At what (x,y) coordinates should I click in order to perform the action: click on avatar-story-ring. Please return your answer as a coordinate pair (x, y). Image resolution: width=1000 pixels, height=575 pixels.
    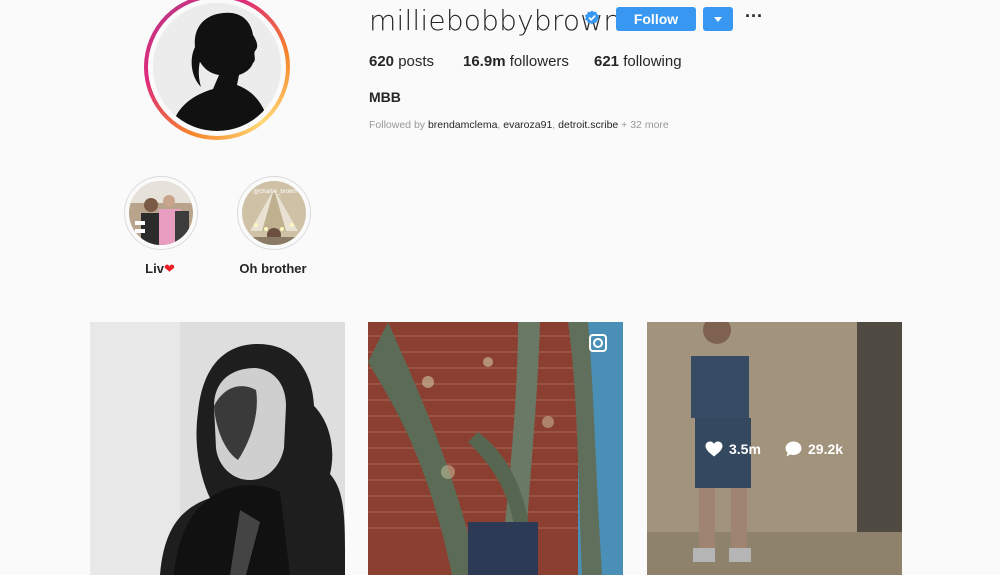
    Looking at the image, I should click on (217, 70).